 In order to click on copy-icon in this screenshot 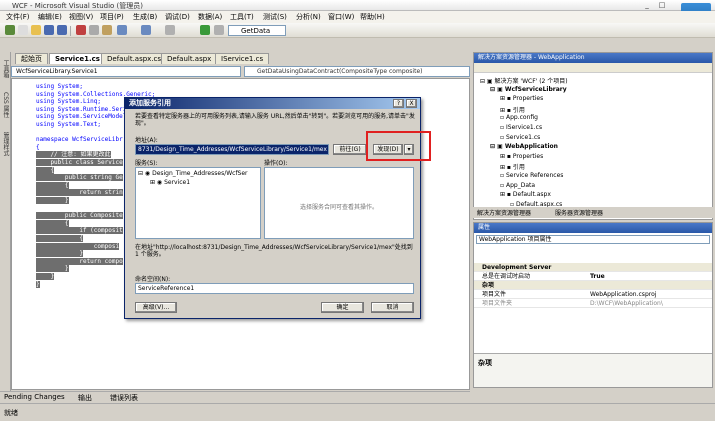, I will do `click(94, 30)`.